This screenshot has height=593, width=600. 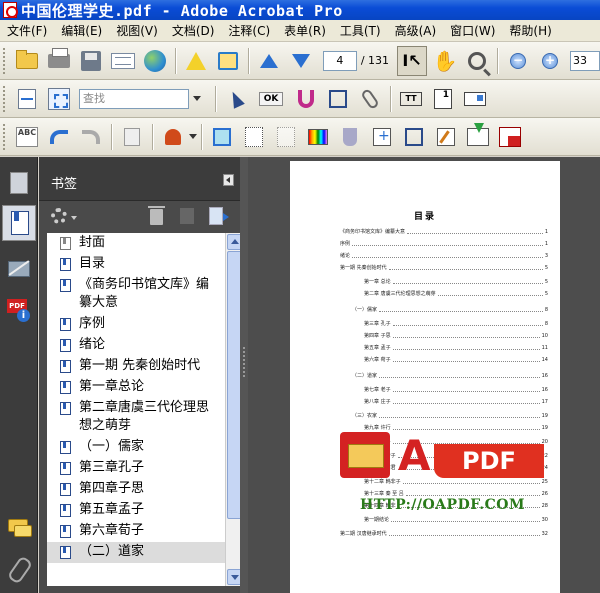 What do you see at coordinates (91, 61) in the screenshot?
I see `save-button` at bounding box center [91, 61].